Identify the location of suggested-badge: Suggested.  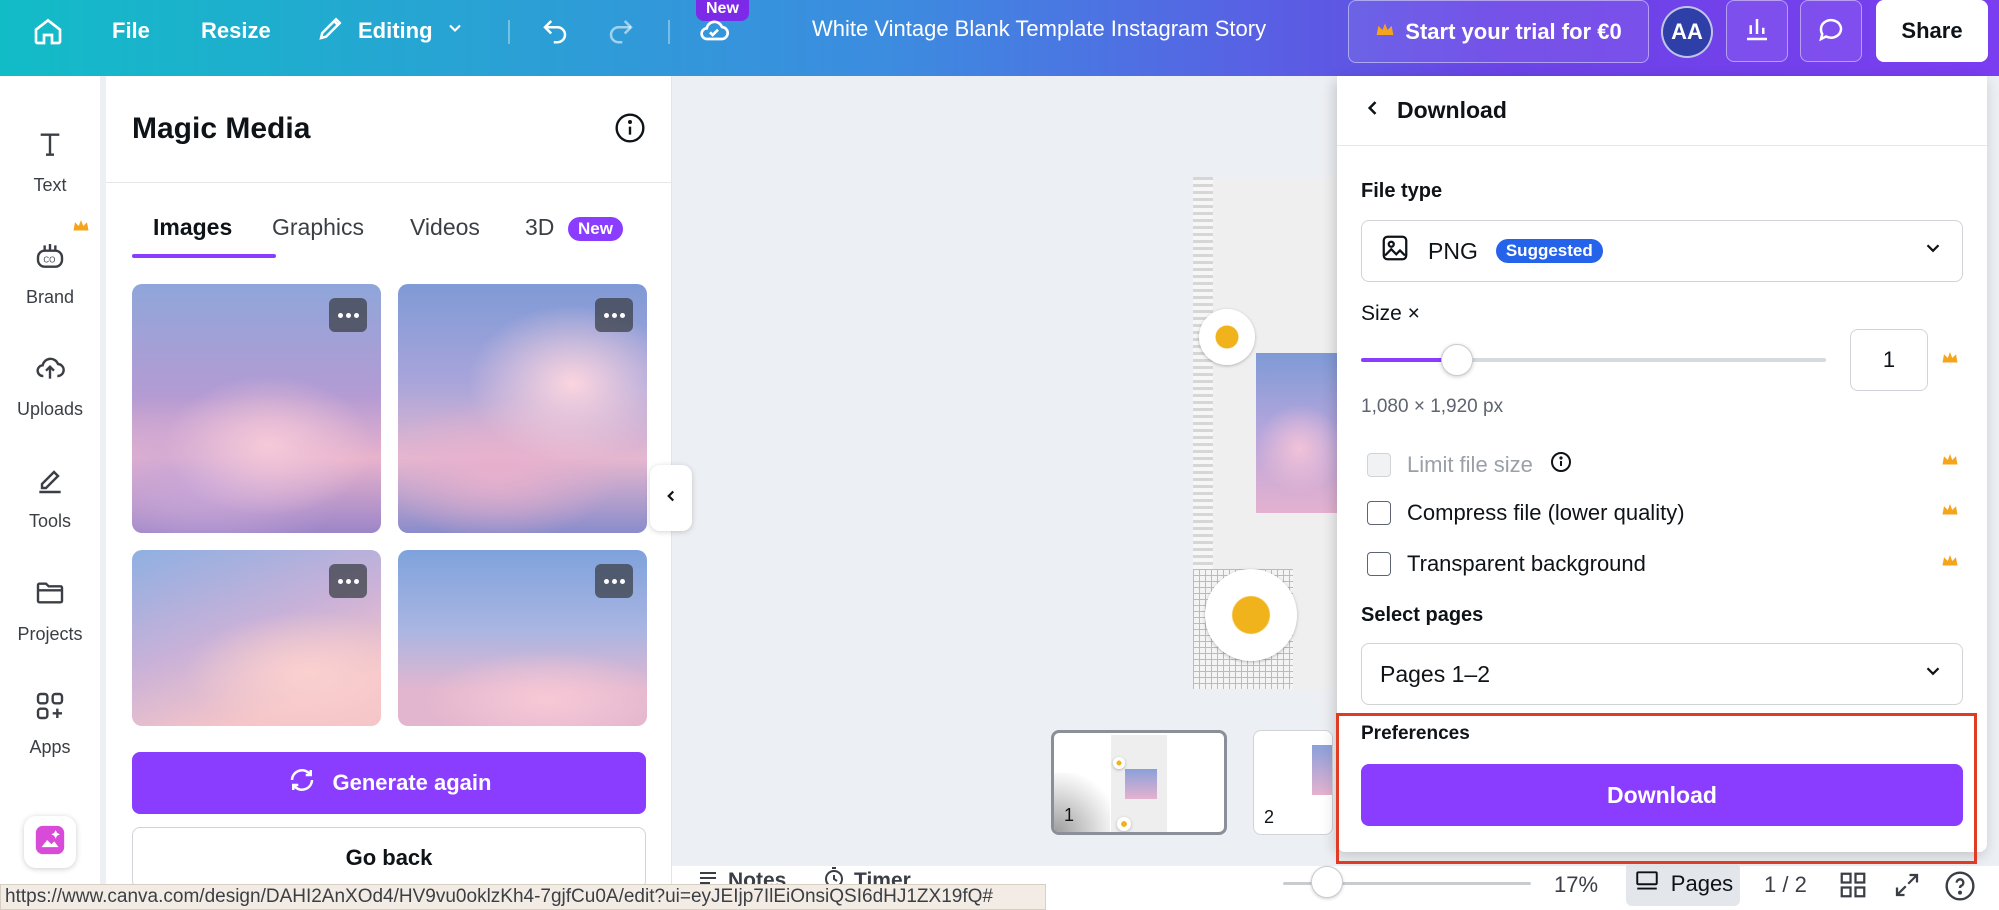
(1549, 251).